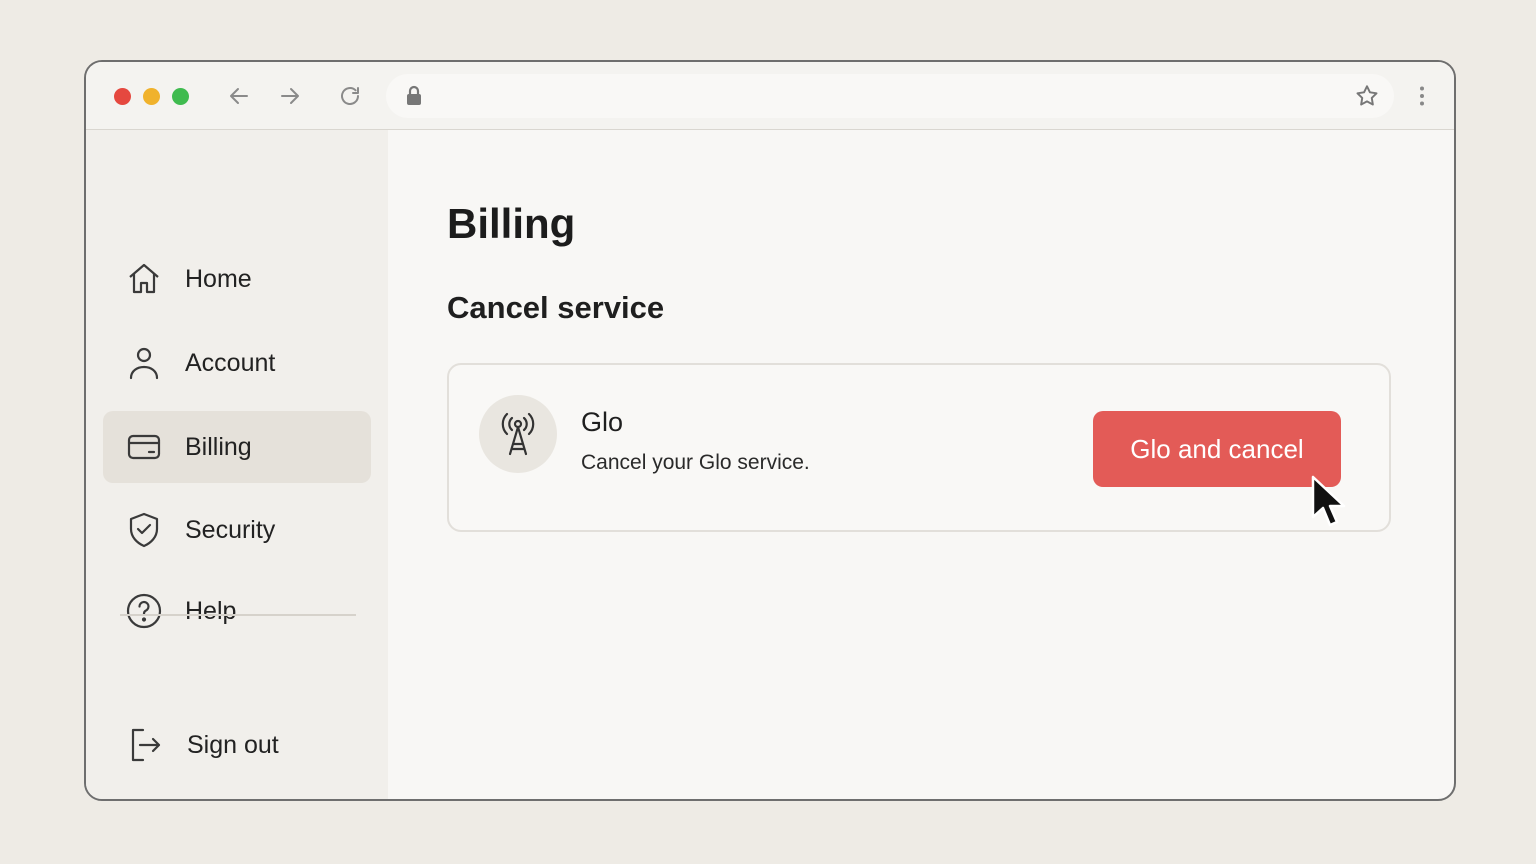 The image size is (1536, 864). I want to click on help-circle-icon, so click(144, 611).